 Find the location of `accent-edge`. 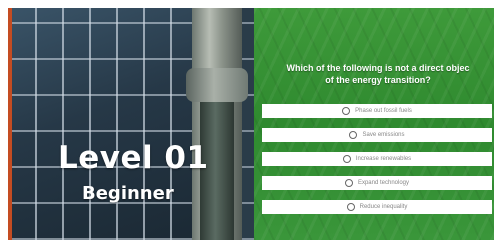

accent-edge is located at coordinates (10, 124).